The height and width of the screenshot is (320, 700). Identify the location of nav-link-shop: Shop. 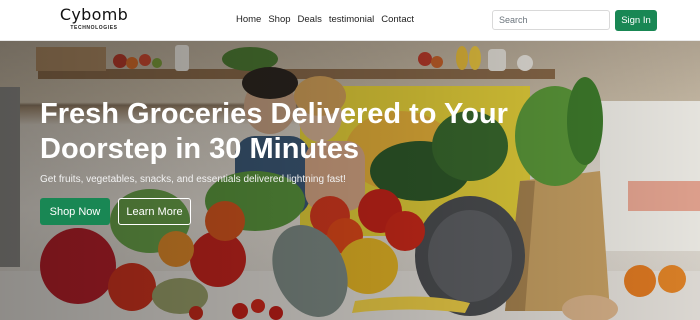
(279, 20).